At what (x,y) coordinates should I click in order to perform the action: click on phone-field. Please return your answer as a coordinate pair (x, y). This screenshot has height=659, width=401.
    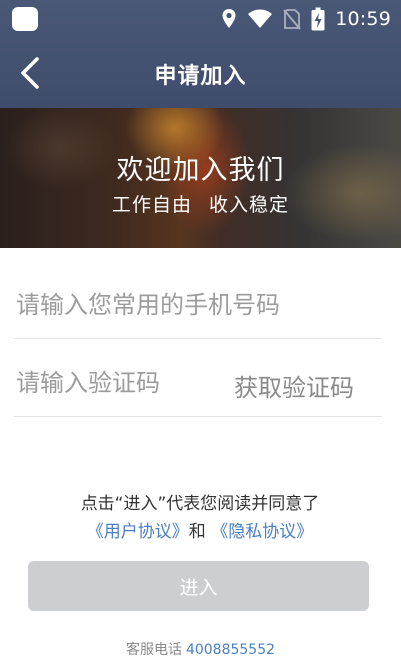
    Looking at the image, I should click on (198, 305).